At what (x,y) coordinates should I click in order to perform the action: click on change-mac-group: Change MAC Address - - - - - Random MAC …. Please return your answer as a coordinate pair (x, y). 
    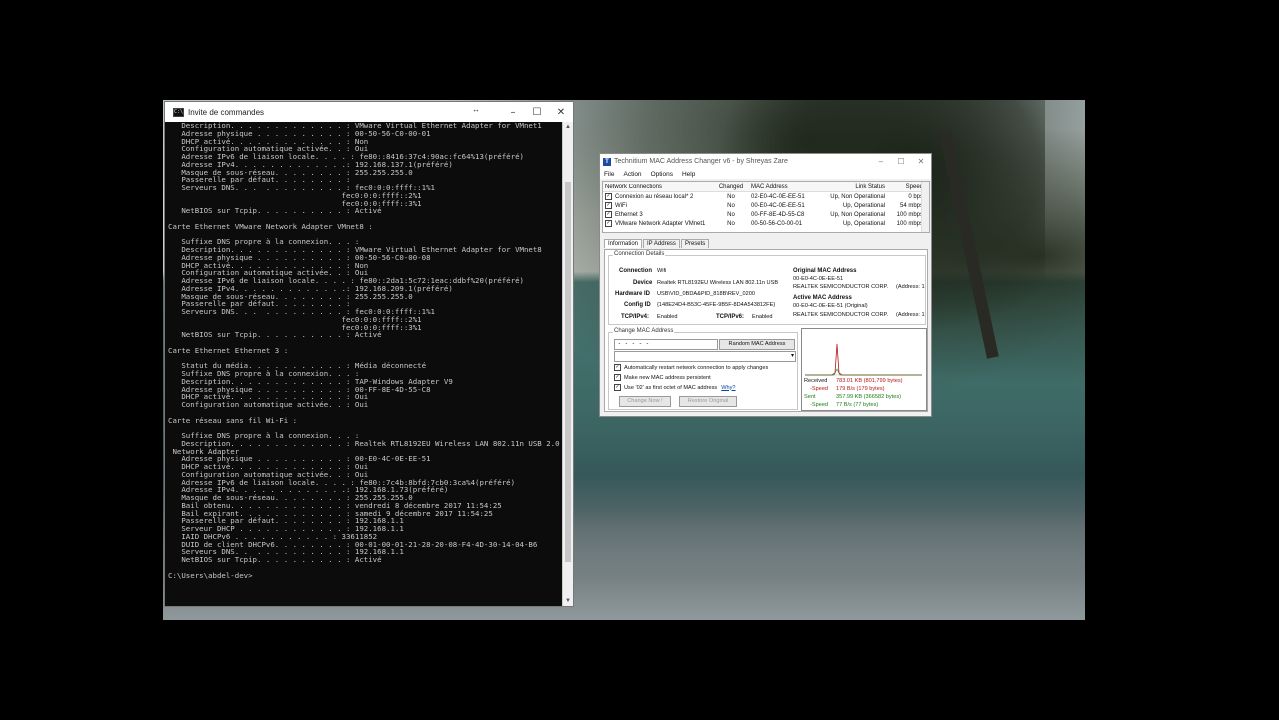
    Looking at the image, I should click on (703, 369).